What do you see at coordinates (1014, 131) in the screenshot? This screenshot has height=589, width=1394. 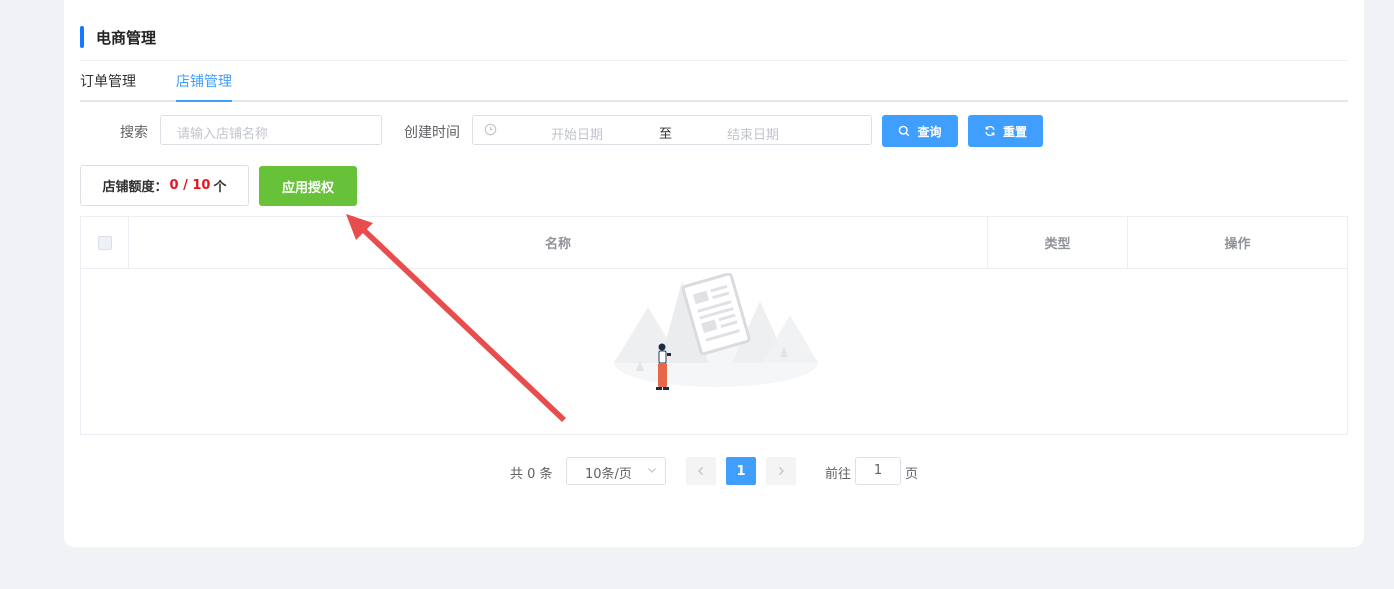 I see `reset-button-label: 重置` at bounding box center [1014, 131].